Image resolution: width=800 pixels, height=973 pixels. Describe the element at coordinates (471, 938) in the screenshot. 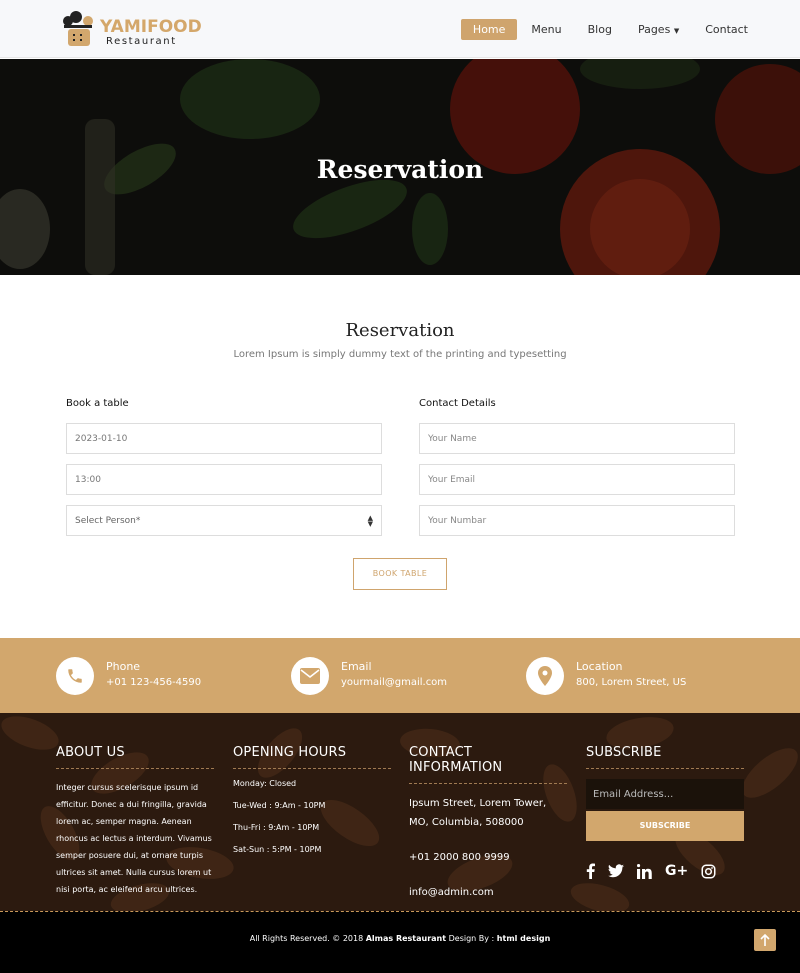

I see `copyright-mid: Design By :` at that location.